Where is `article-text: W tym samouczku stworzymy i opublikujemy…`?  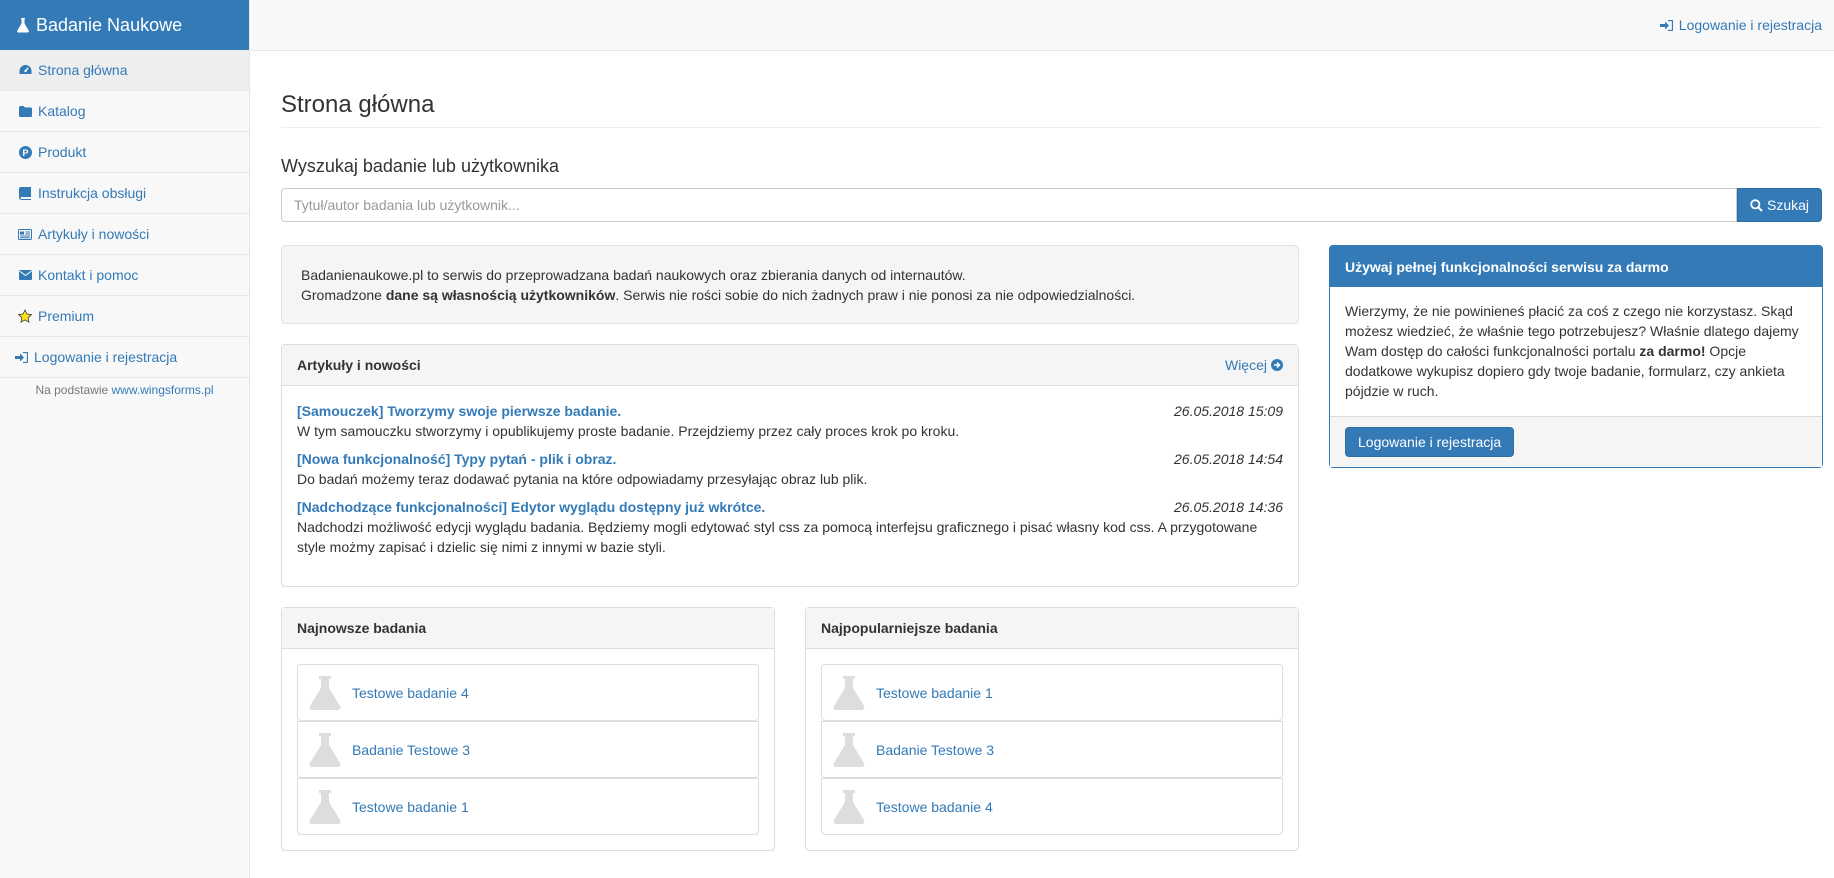 article-text: W tym samouczku stworzymy i opublikujemy… is located at coordinates (628, 431).